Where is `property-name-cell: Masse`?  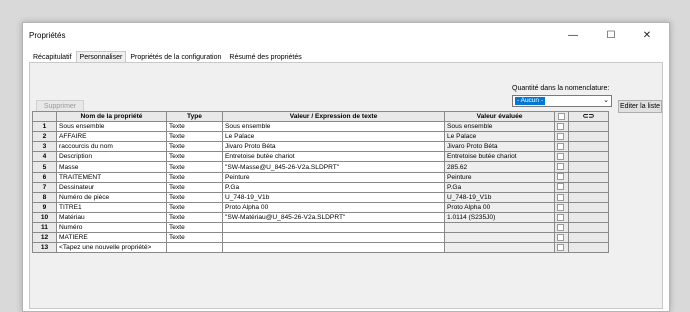 property-name-cell: Masse is located at coordinates (111, 167).